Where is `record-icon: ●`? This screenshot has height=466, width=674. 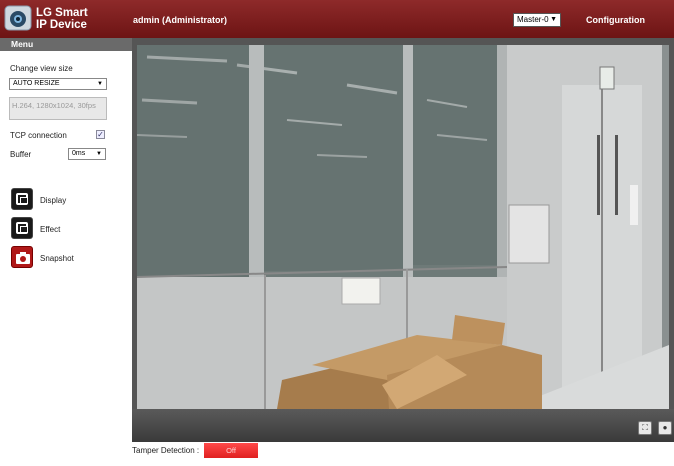
record-icon: ● is located at coordinates (665, 427).